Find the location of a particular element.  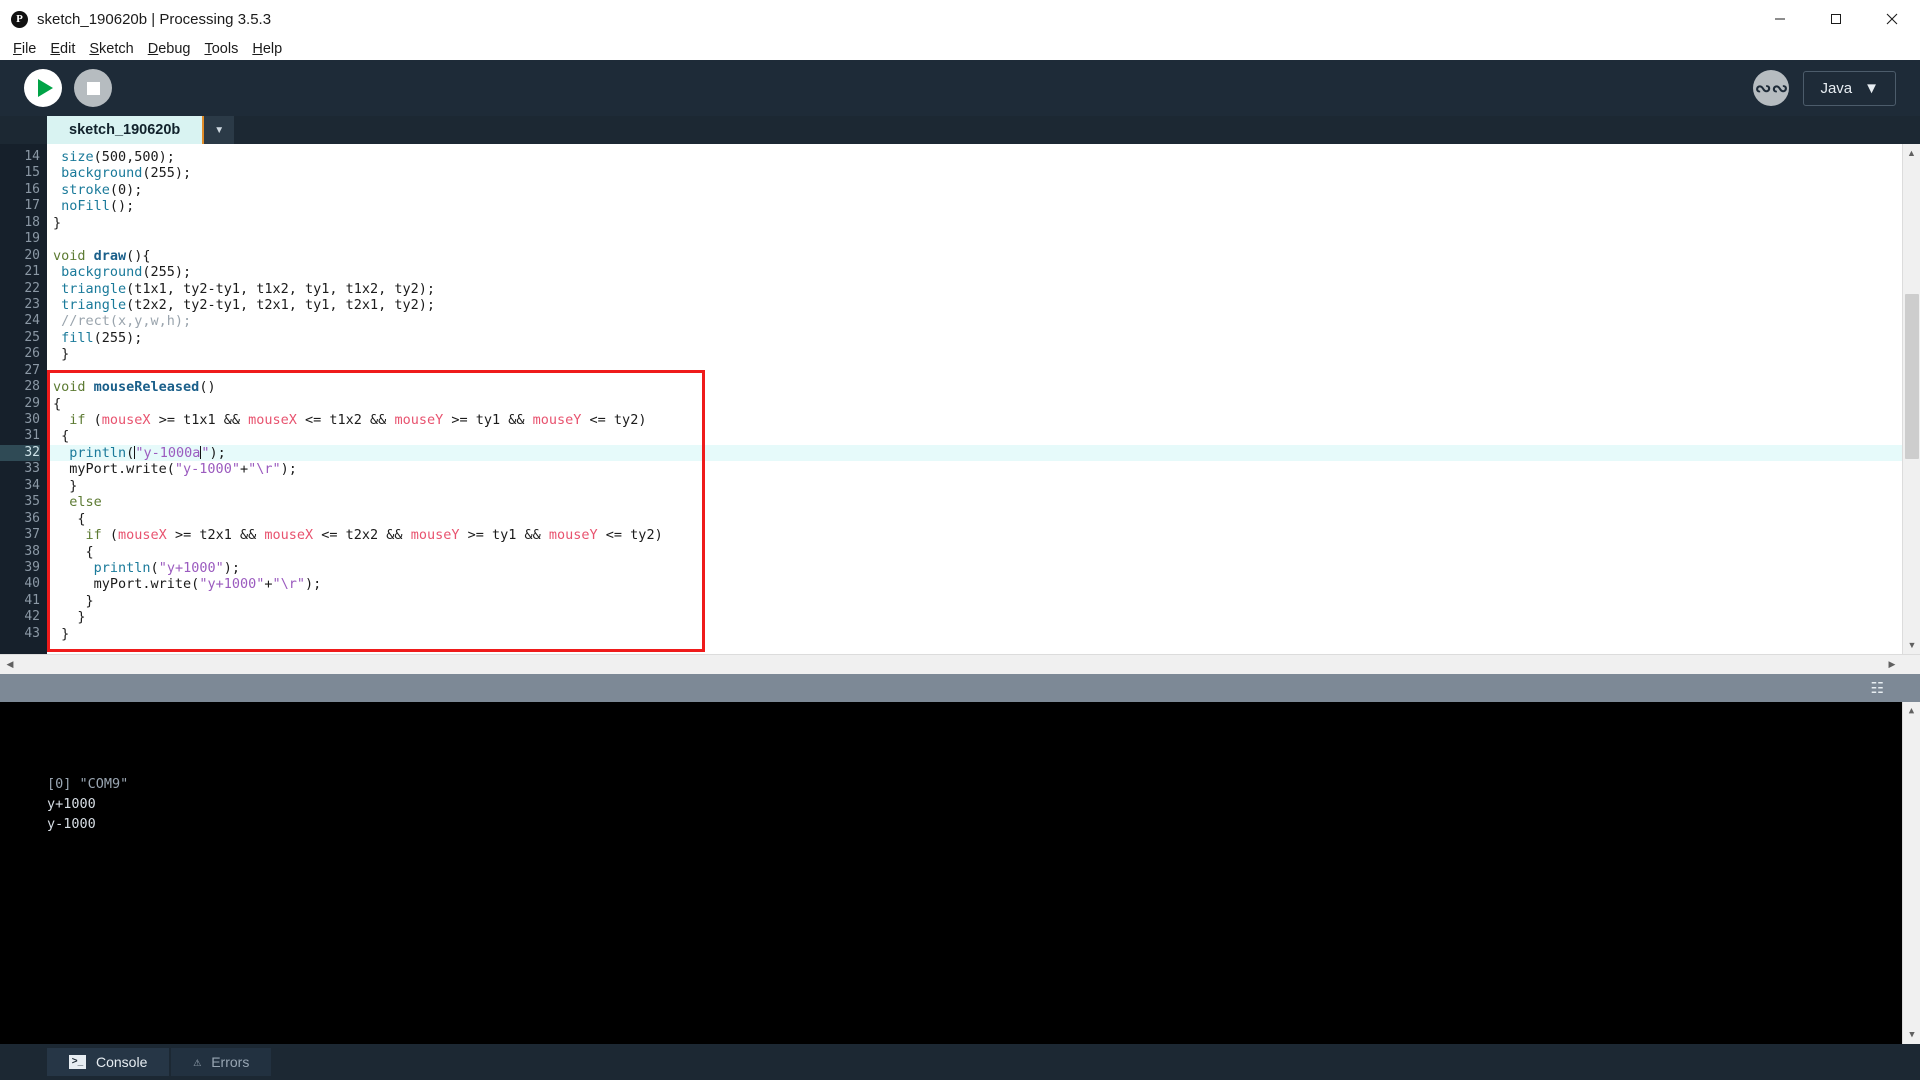

debugger-butterfly-icon: ∾∾ is located at coordinates (1771, 88).